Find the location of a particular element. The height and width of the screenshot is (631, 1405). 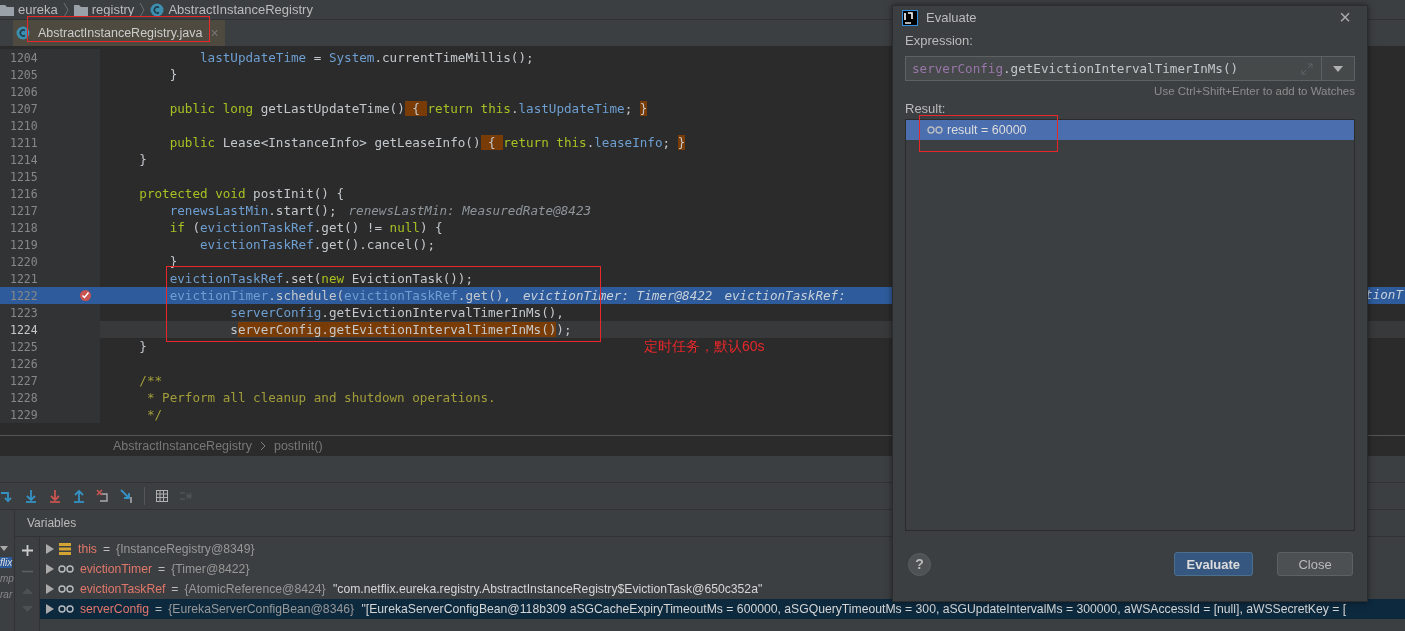

dialog-button: Evaluate is located at coordinates (1213, 564).